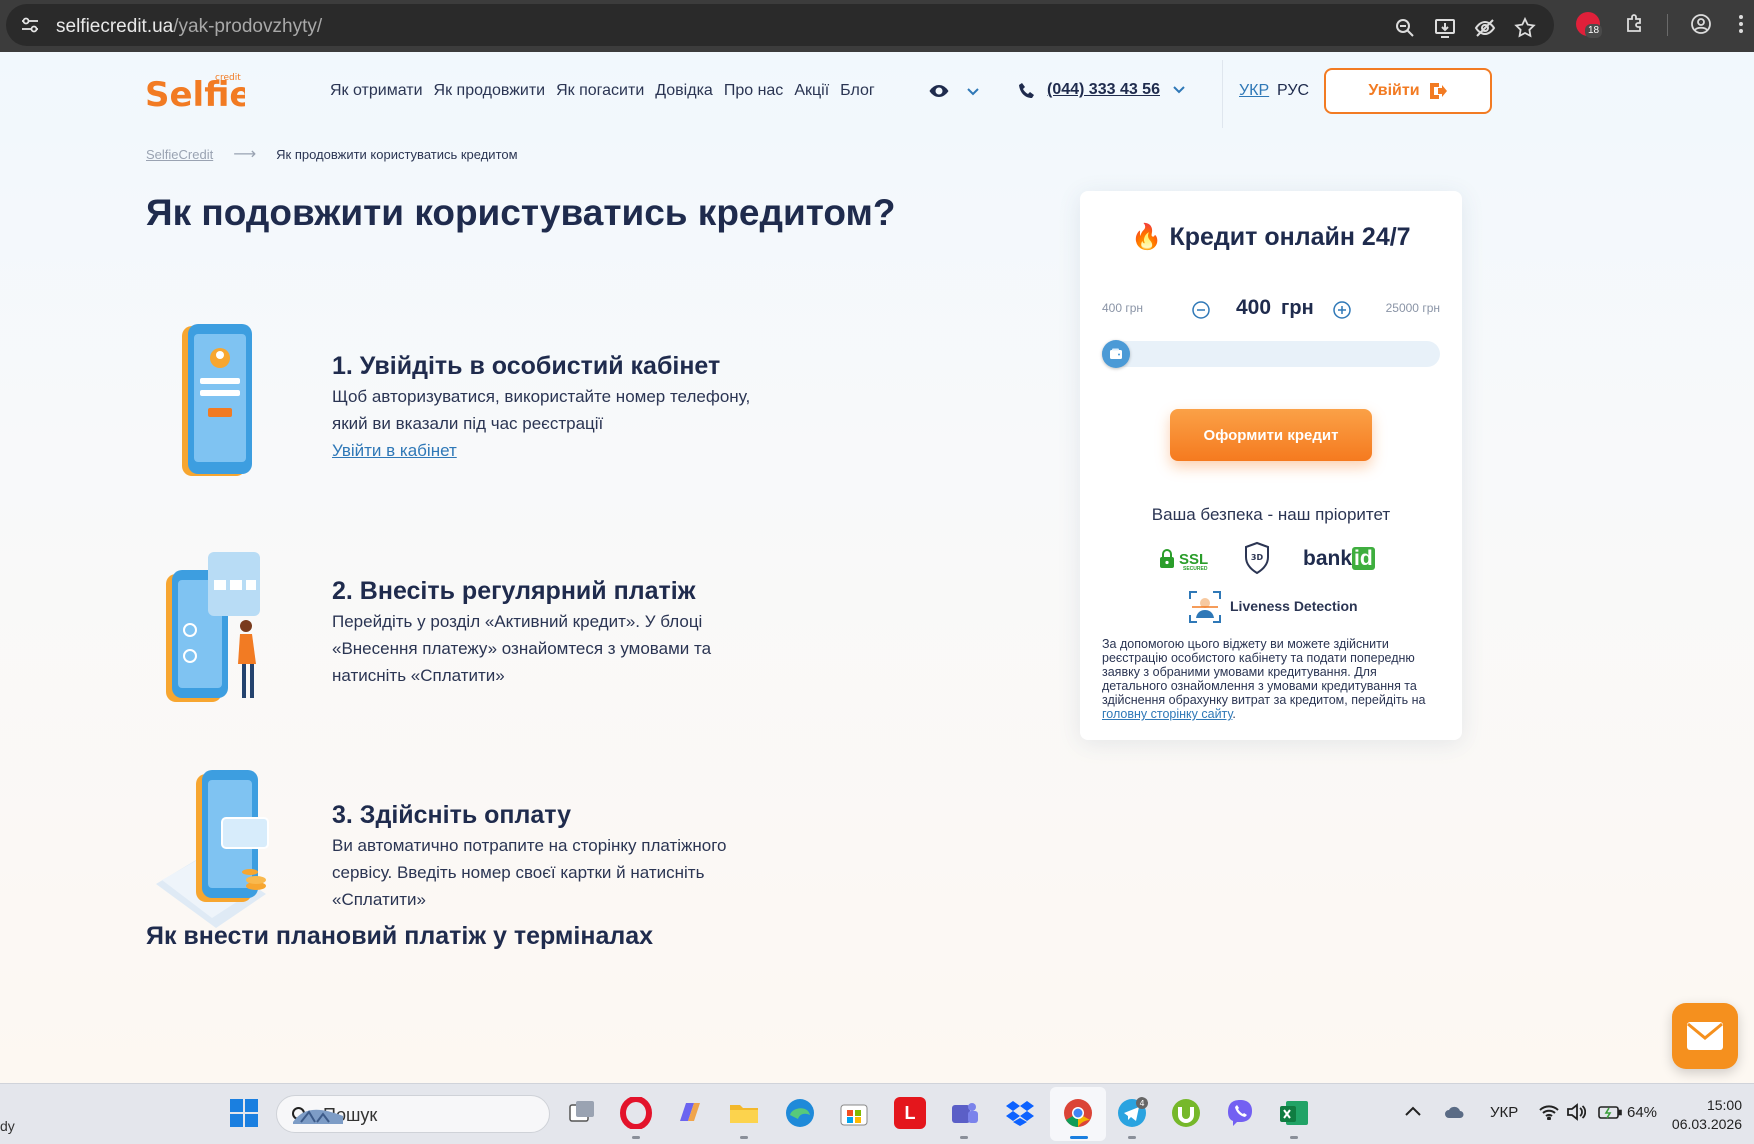 The height and width of the screenshot is (1144, 1754). Describe the element at coordinates (1504, 1112) in the screenshot. I see `keyboard-language-indicator: УКР` at that location.